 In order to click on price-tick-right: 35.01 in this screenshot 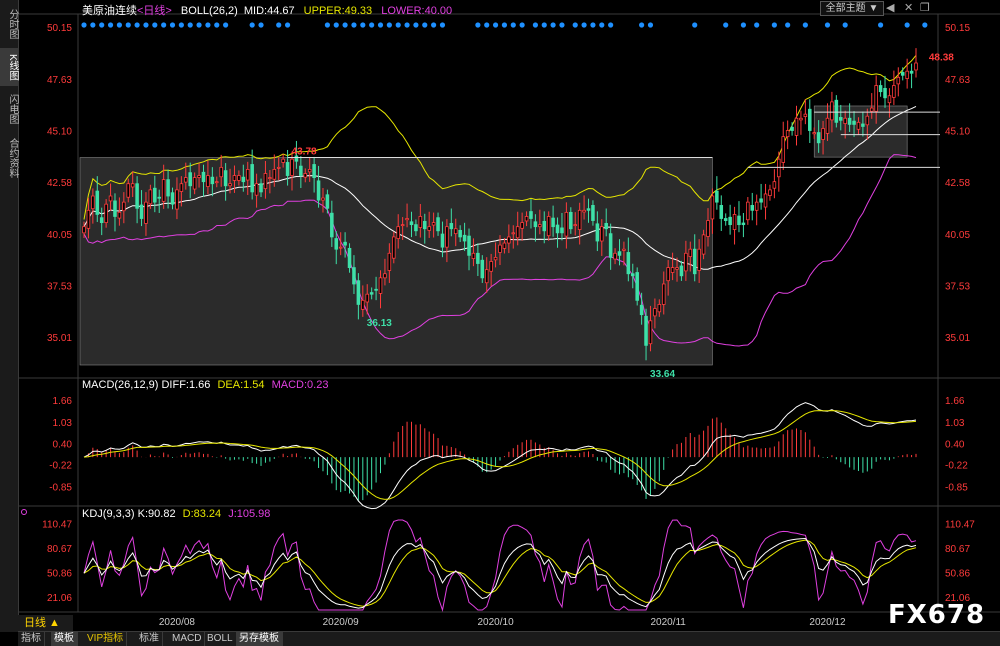, I will do `click(957, 338)`.